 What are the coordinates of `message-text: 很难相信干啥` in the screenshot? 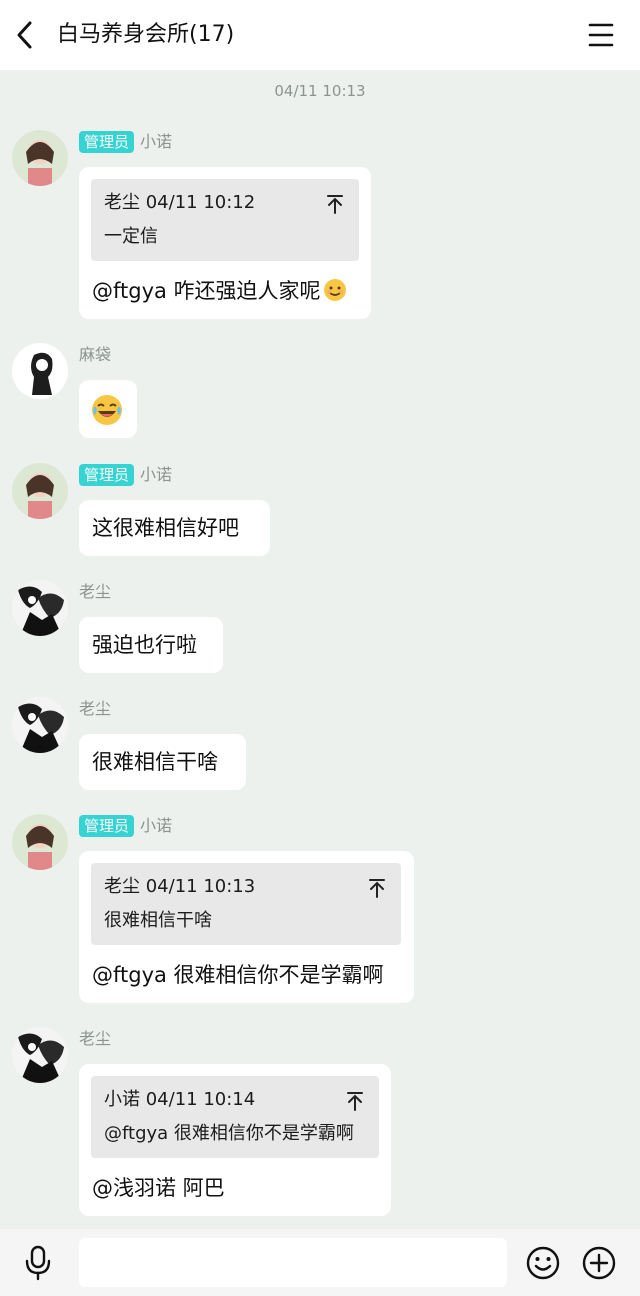 It's located at (155, 762).